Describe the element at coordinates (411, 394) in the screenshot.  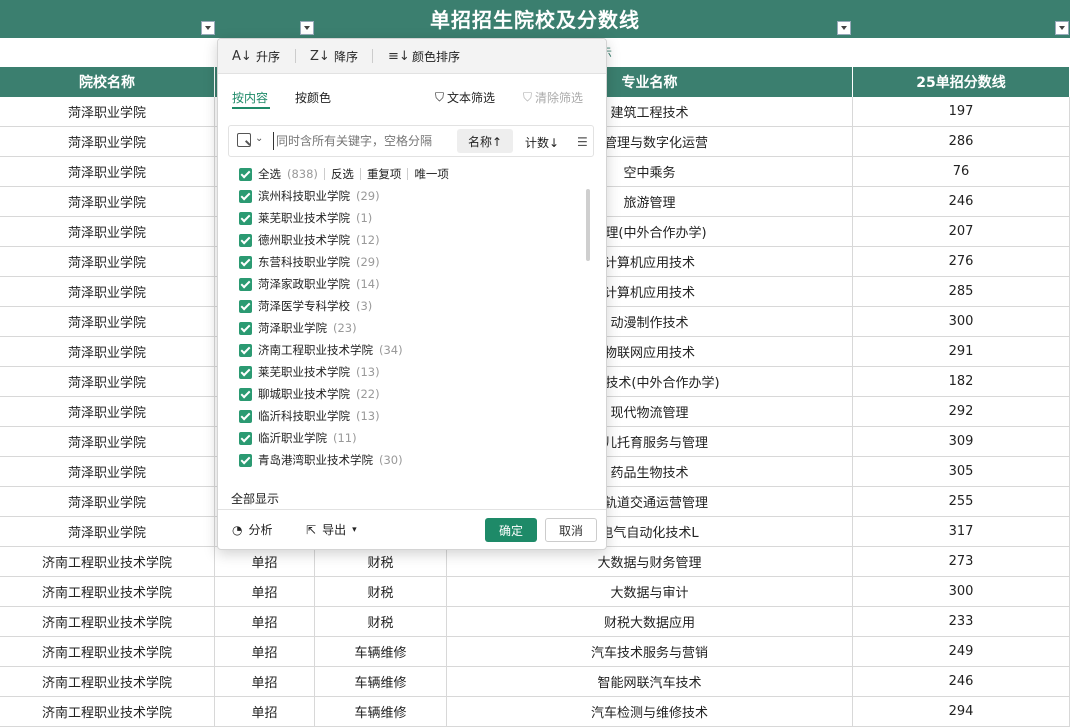
I see `filter-list-item: 聊城职业技术学院 (22)` at that location.